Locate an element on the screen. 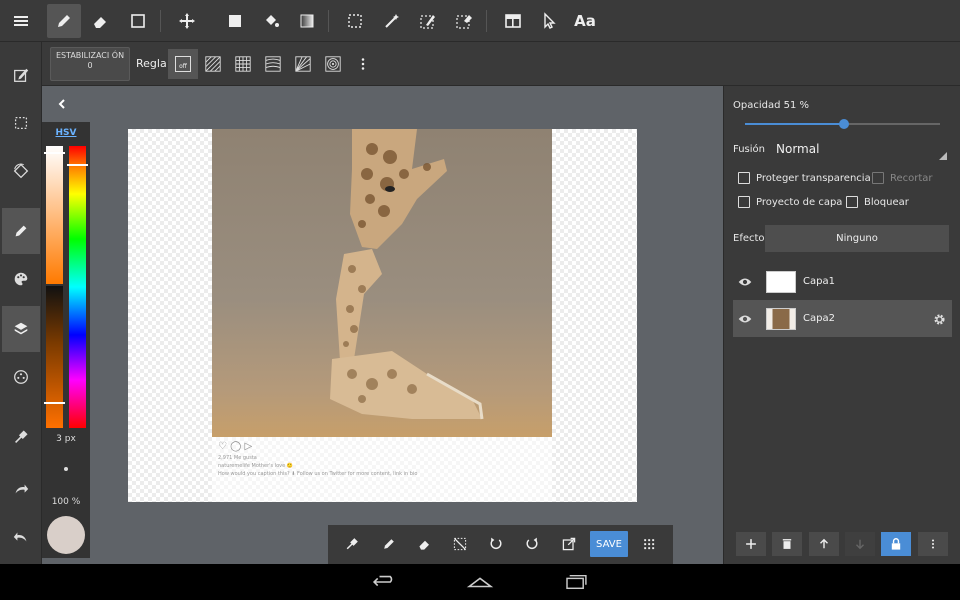 This screenshot has height=600, width=960. nav-home-icon is located at coordinates (480, 582).